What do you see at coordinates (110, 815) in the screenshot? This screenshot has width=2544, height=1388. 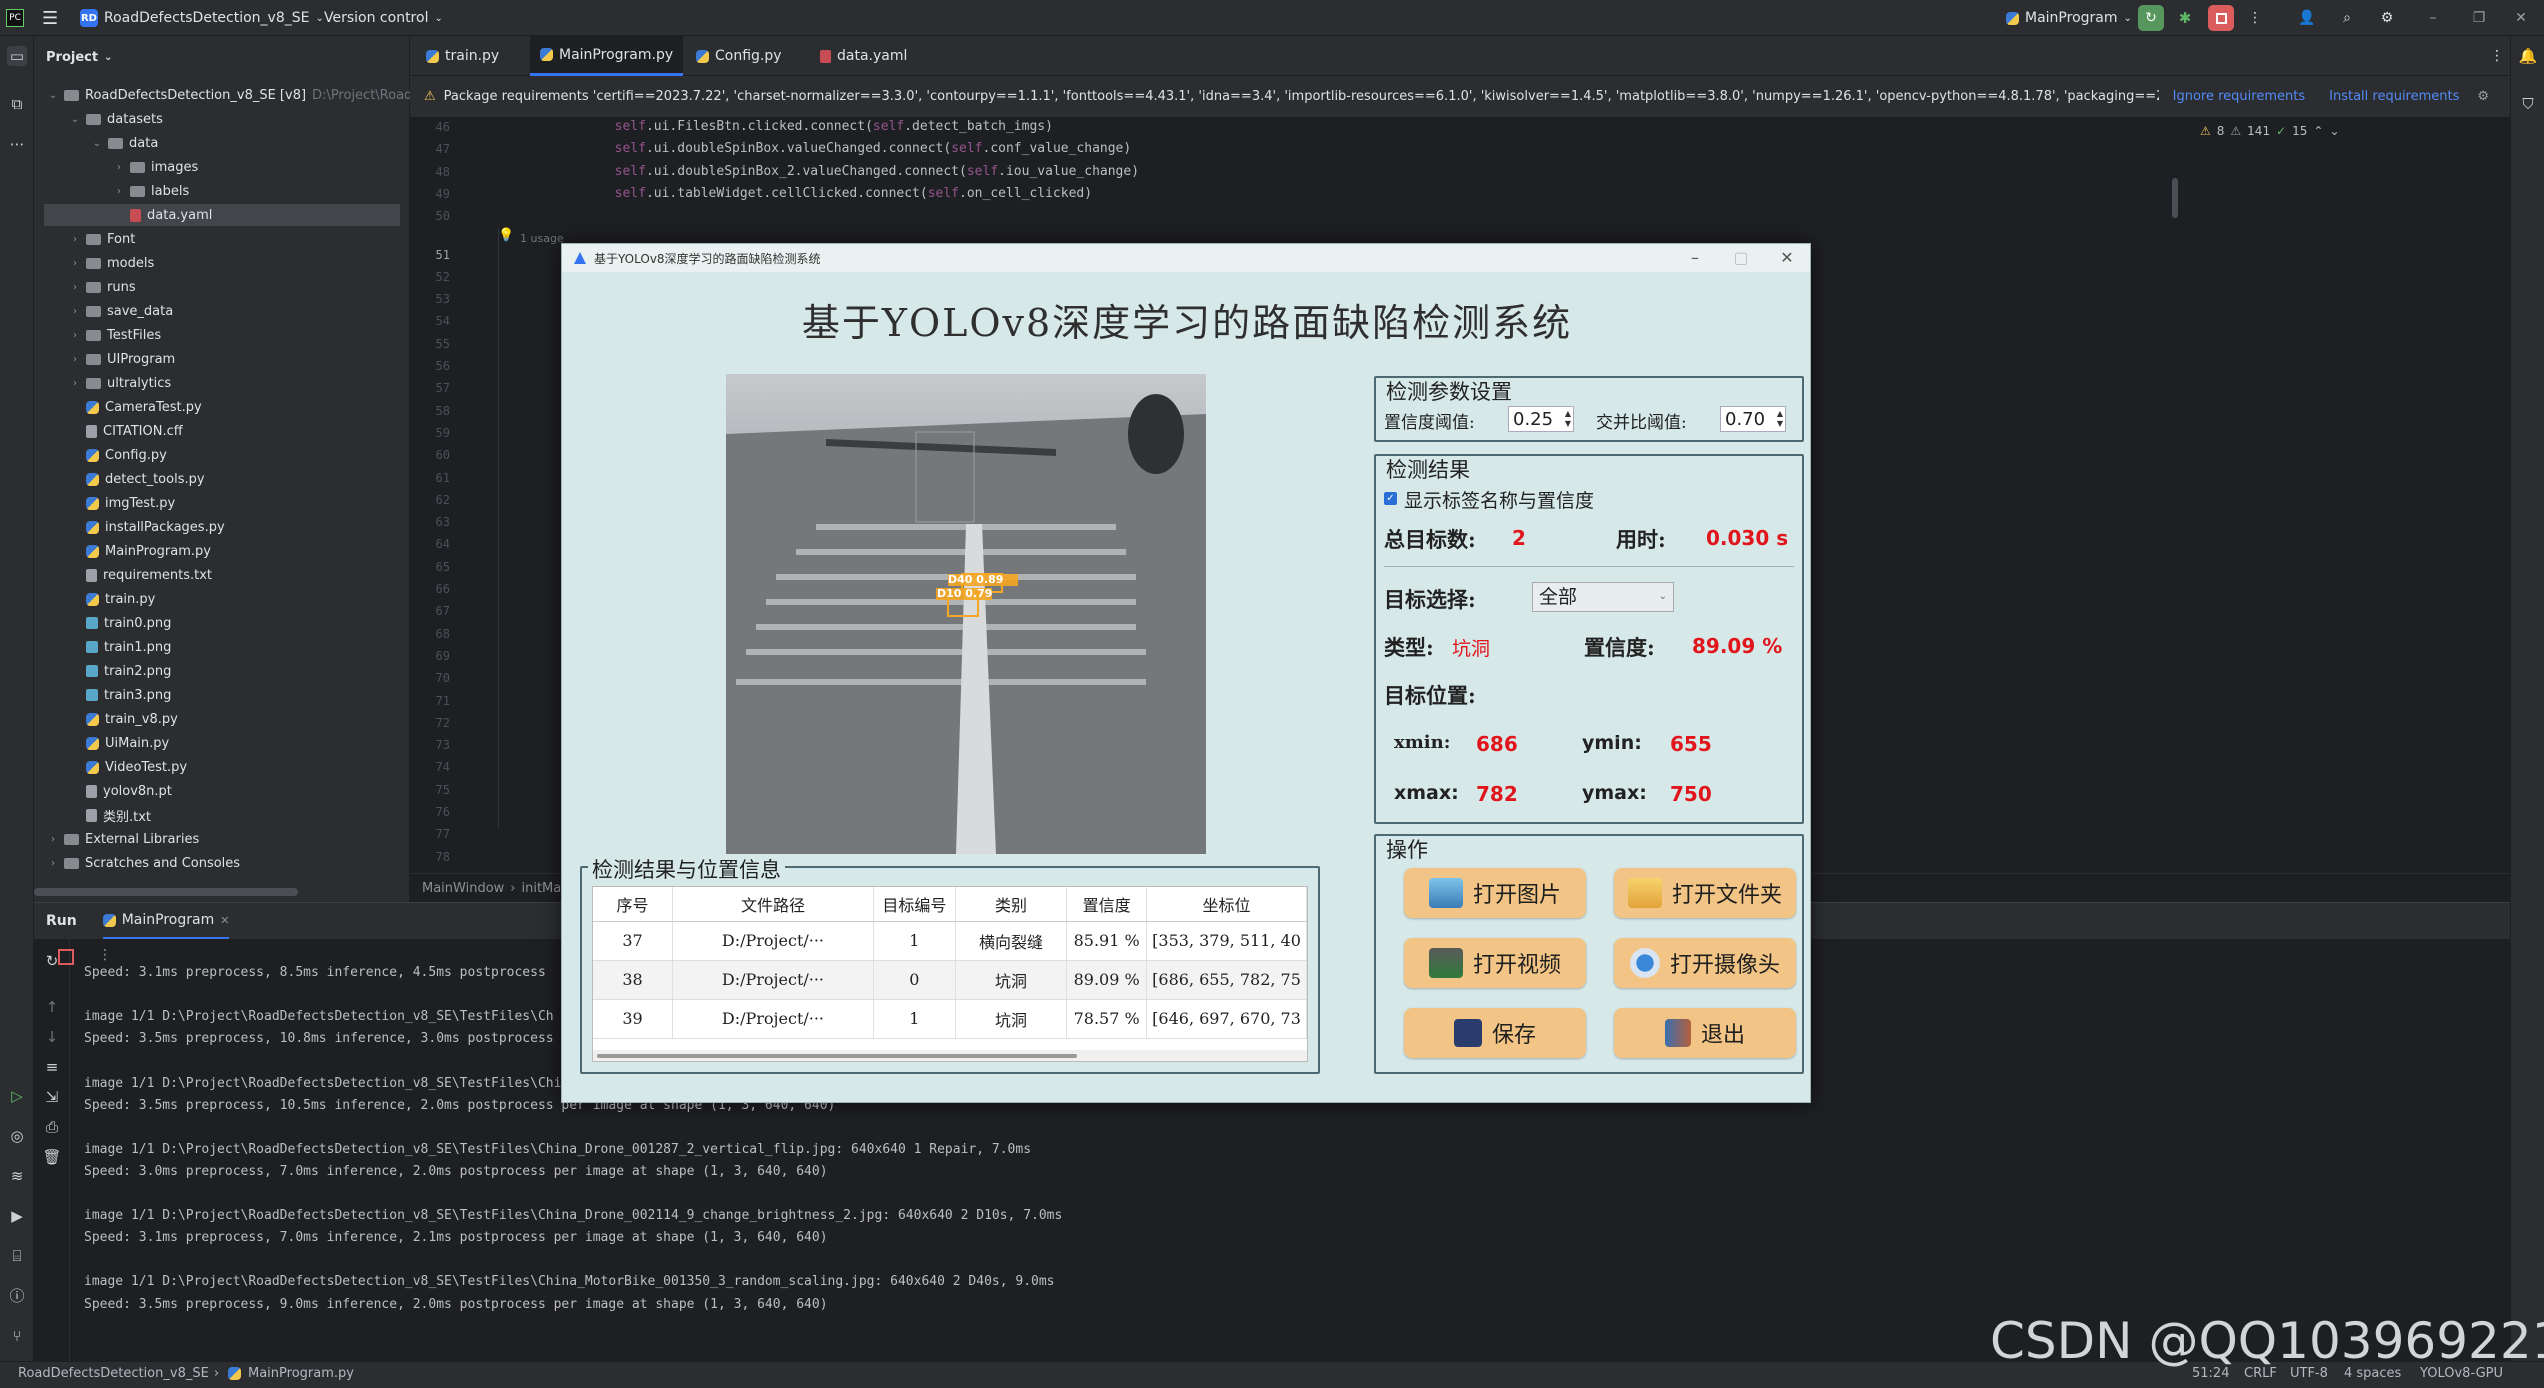 I see `tree-item: 类别.txt` at bounding box center [110, 815].